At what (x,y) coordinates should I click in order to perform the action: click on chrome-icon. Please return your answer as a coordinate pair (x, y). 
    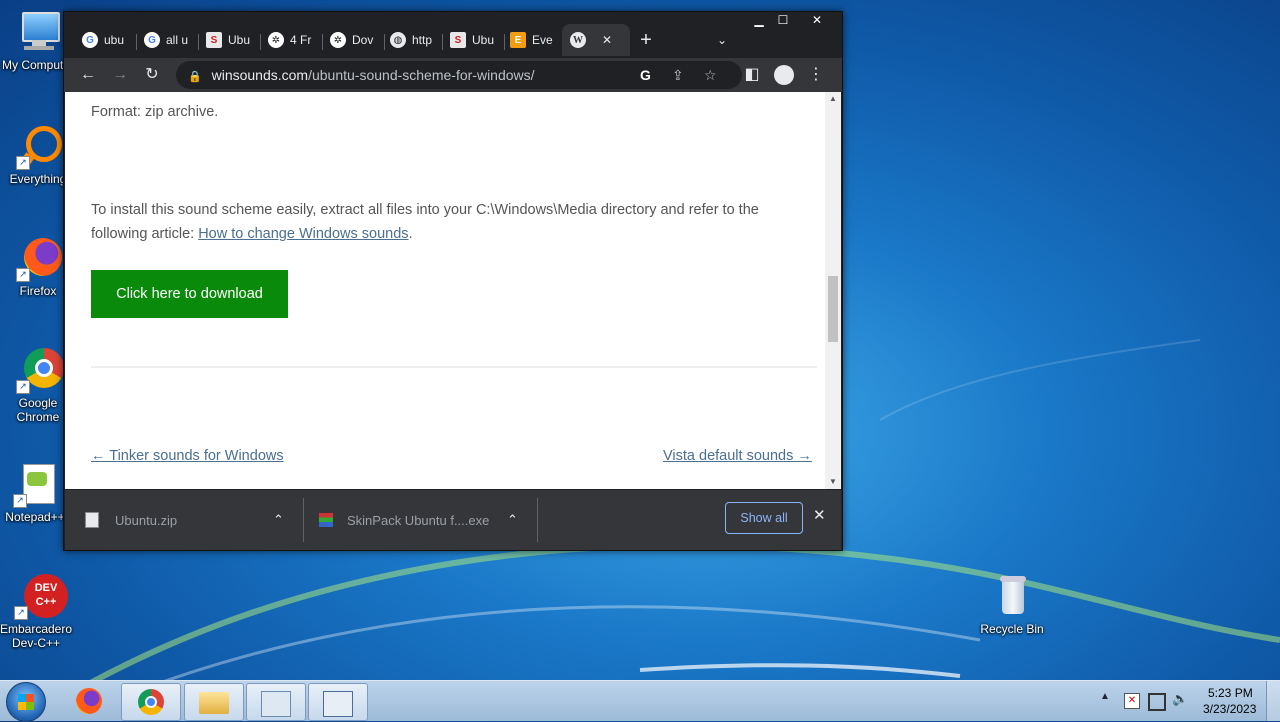
    Looking at the image, I should click on (151, 702).